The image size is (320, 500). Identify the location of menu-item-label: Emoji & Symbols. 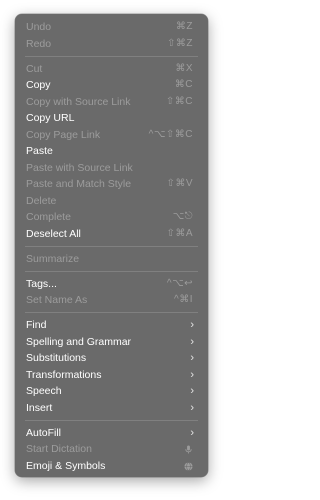
(66, 465).